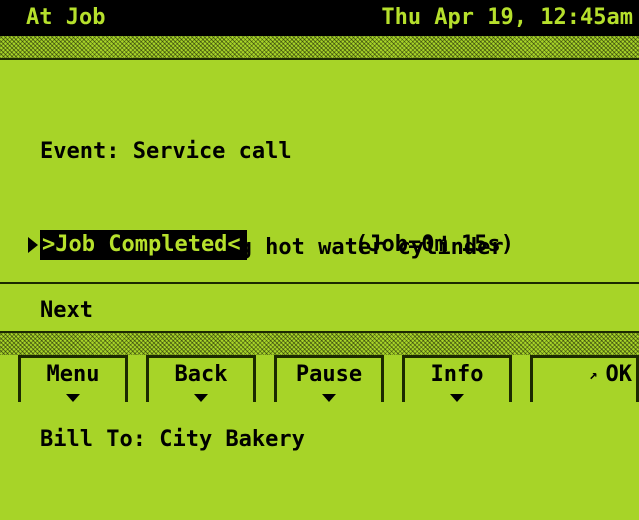 This screenshot has height=520, width=639. Describe the element at coordinates (329, 374) in the screenshot. I see `pause-softkey-label: Pause` at that location.